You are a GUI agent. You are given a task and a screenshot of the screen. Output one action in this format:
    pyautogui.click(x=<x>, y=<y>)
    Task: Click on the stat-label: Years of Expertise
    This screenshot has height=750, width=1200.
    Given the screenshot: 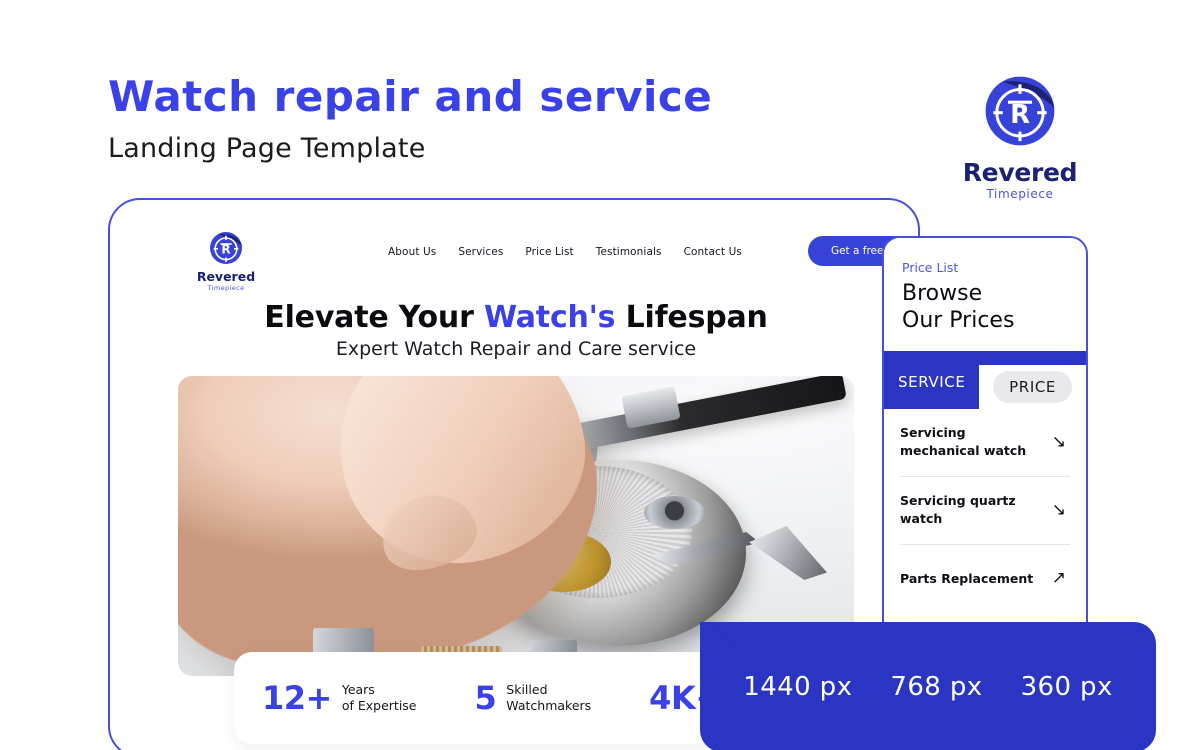 What is the action you would take?
    pyautogui.click(x=379, y=698)
    